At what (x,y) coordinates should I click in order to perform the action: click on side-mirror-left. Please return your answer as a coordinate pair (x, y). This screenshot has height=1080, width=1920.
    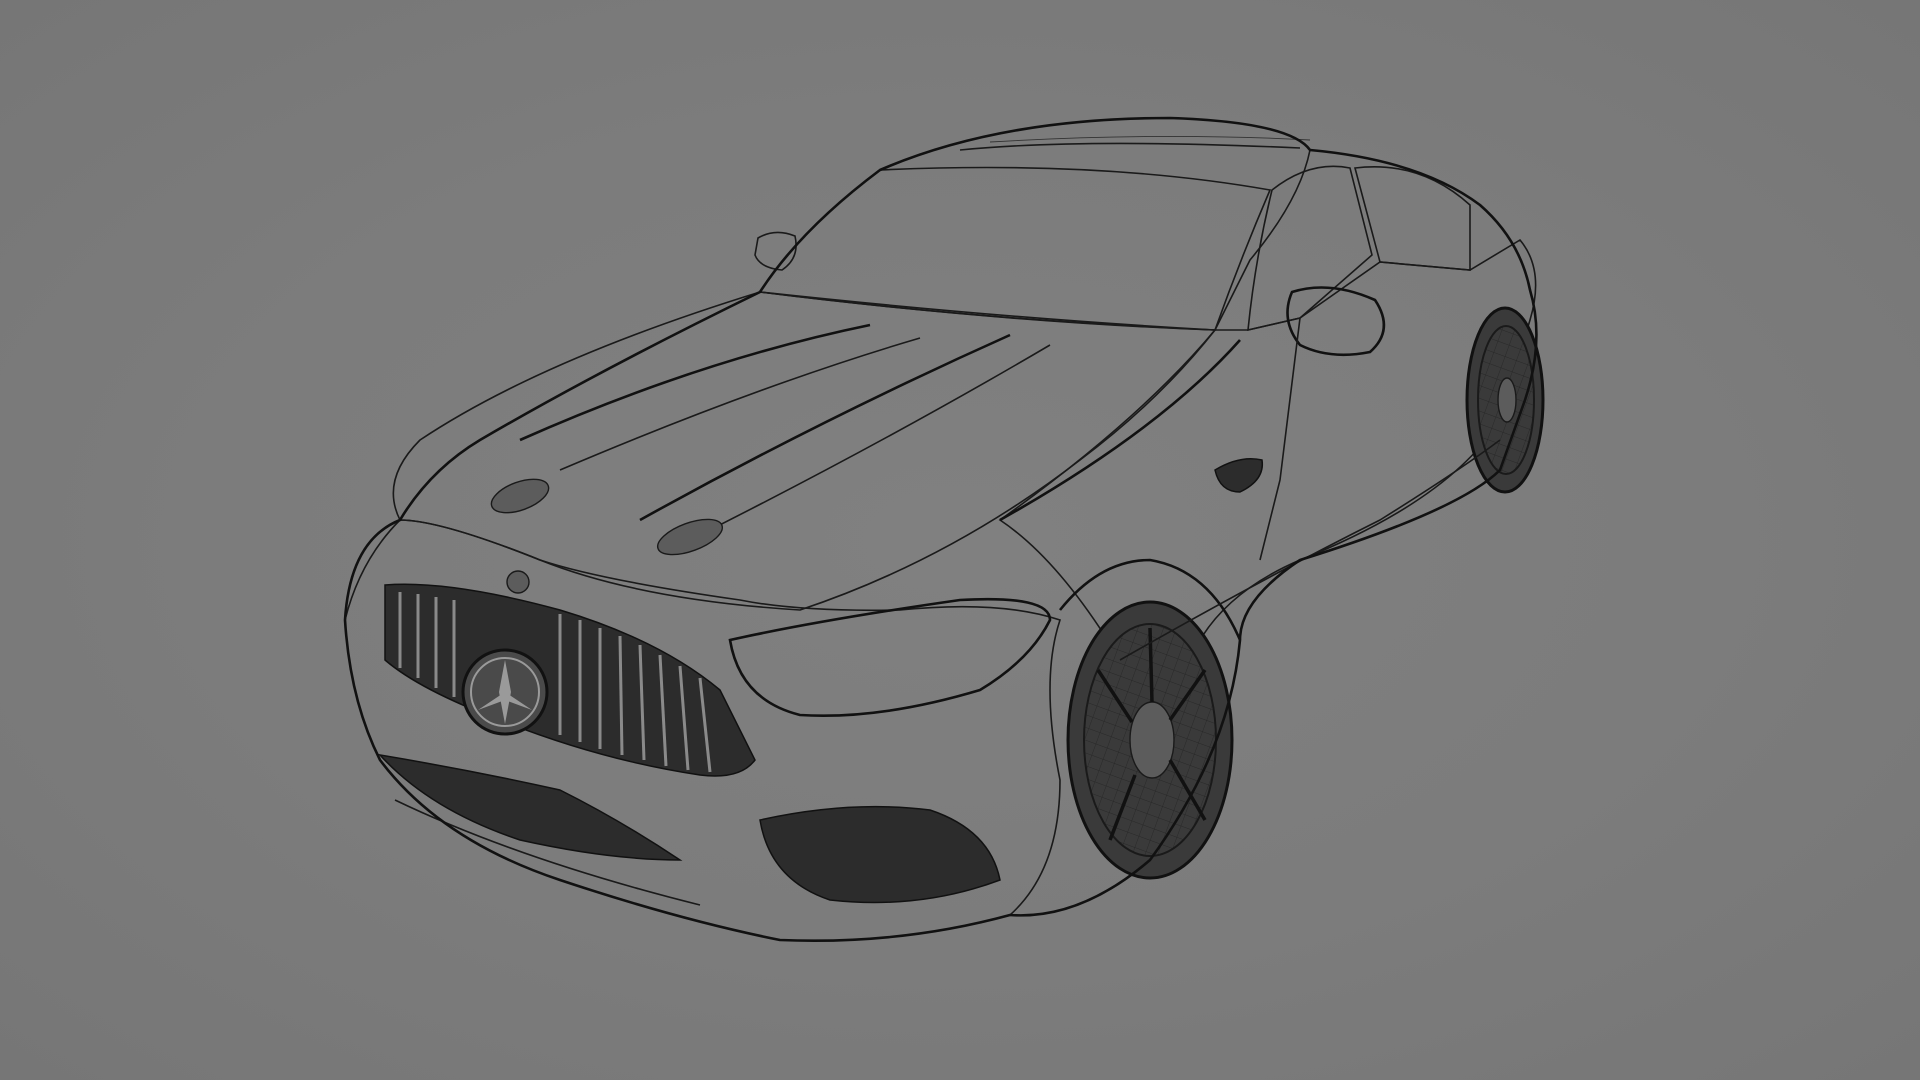
    Looking at the image, I should click on (1336, 321).